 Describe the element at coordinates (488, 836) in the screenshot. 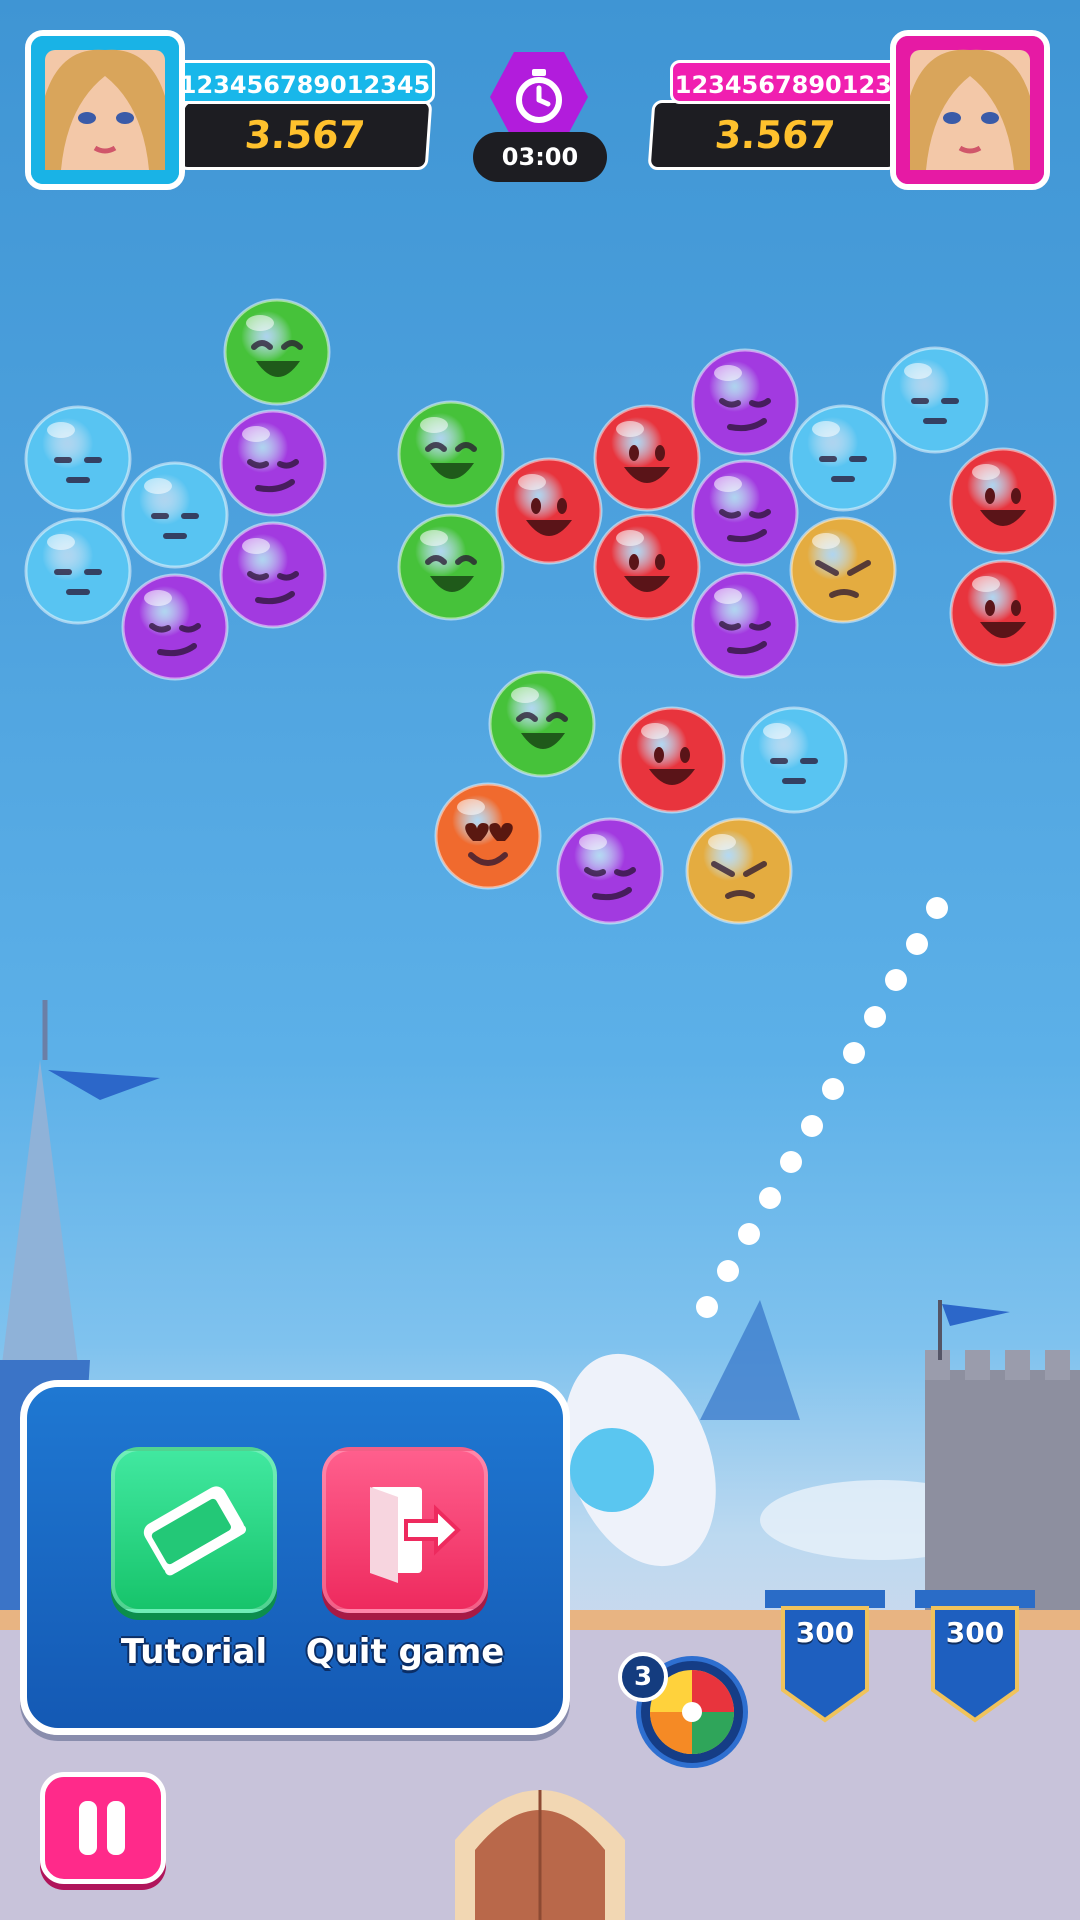

I see `bubble-orange` at that location.